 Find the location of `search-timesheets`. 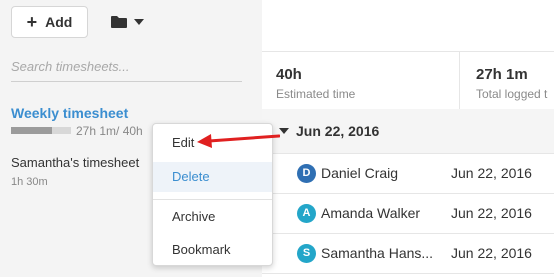

search-timesheets is located at coordinates (126, 69).